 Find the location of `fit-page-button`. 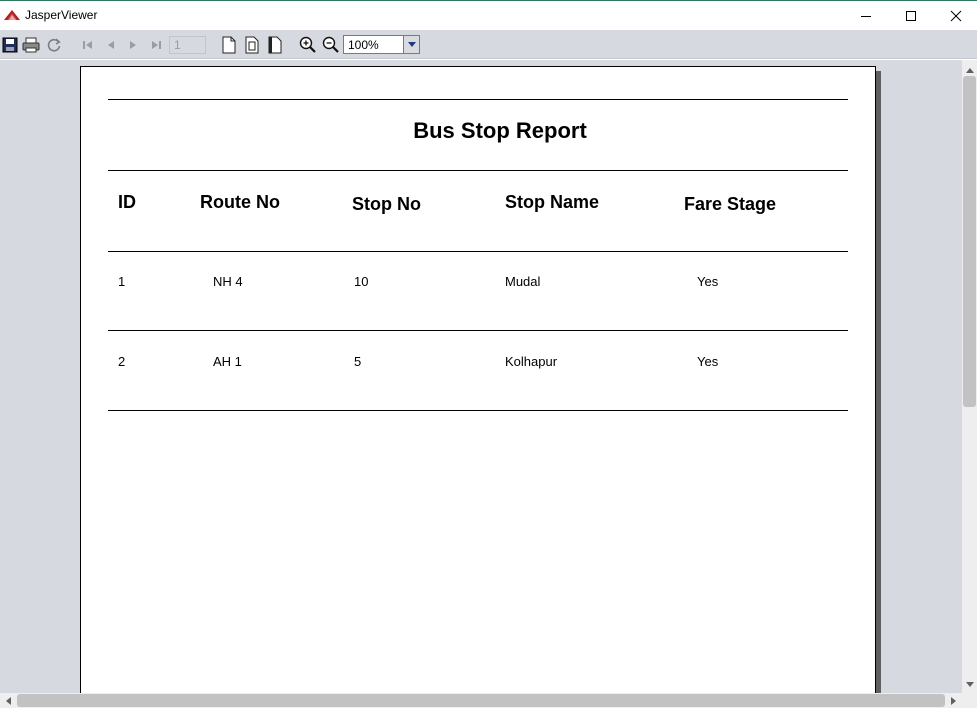

fit-page-button is located at coordinates (251, 44).